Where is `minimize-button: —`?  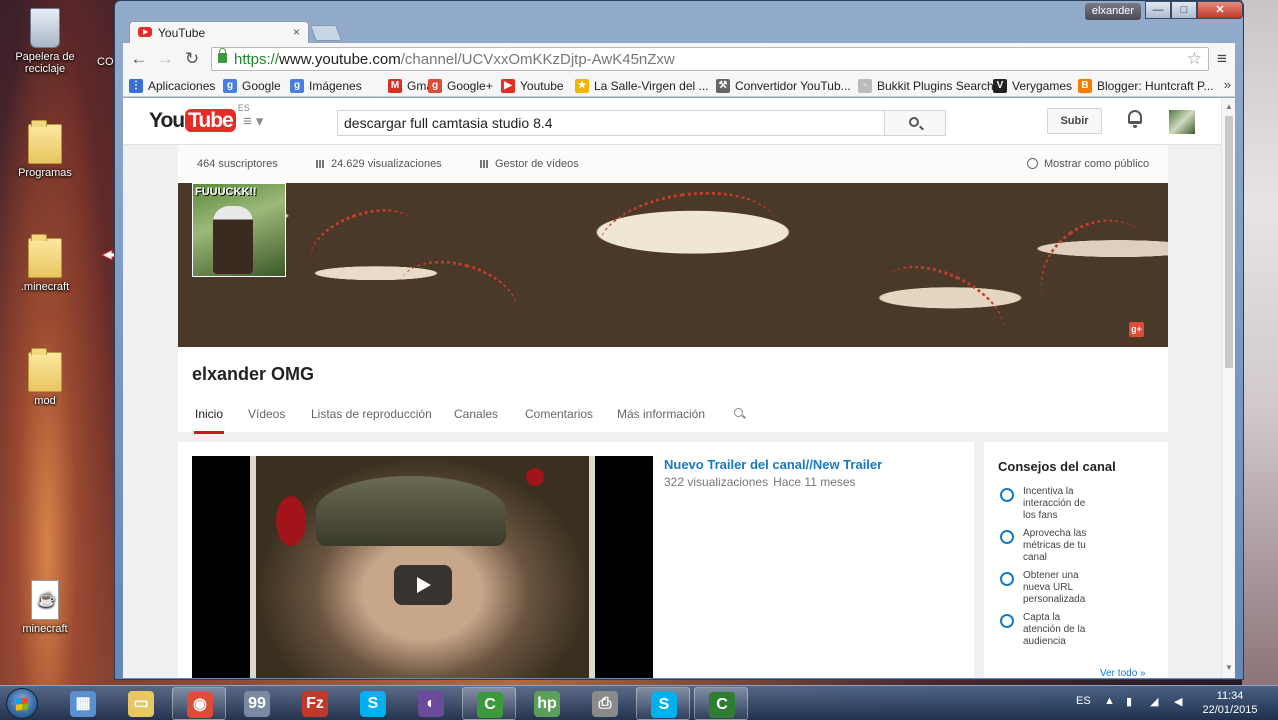
minimize-button: — is located at coordinates (1158, 10).